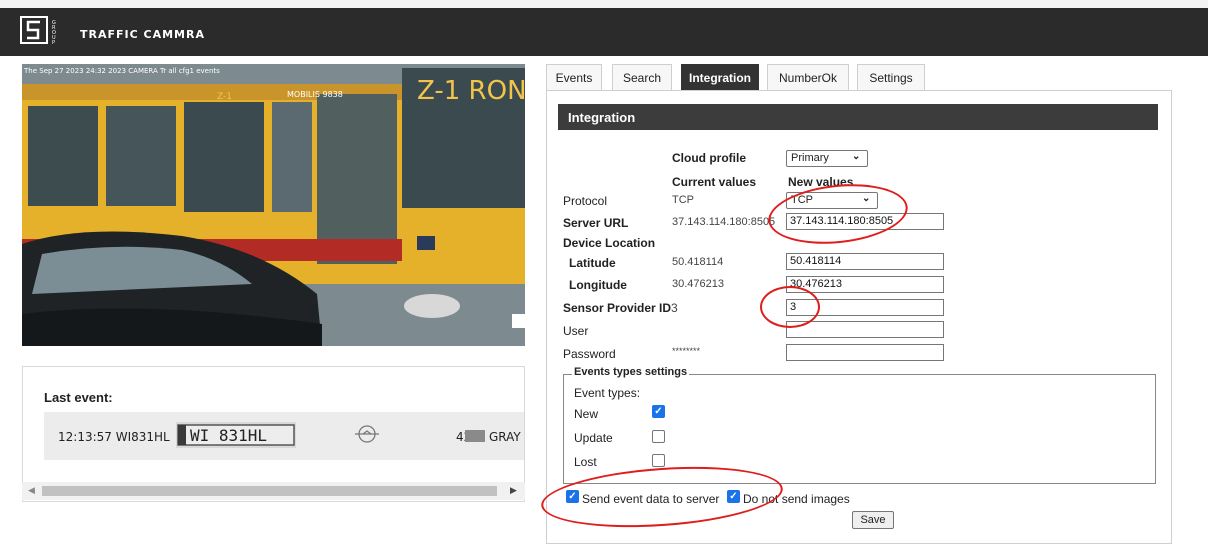 The height and width of the screenshot is (548, 1208). Describe the element at coordinates (714, 182) in the screenshot. I see `current-values-header: Current values` at that location.